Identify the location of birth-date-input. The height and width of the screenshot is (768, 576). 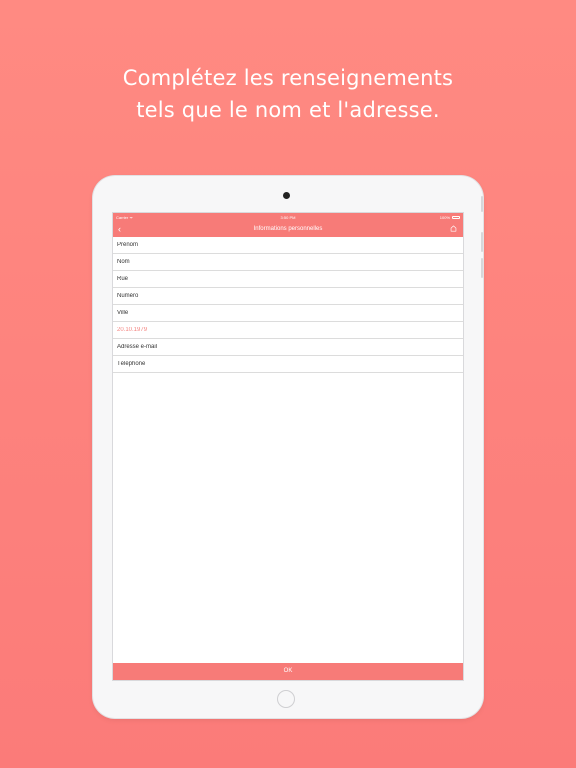
(290, 330).